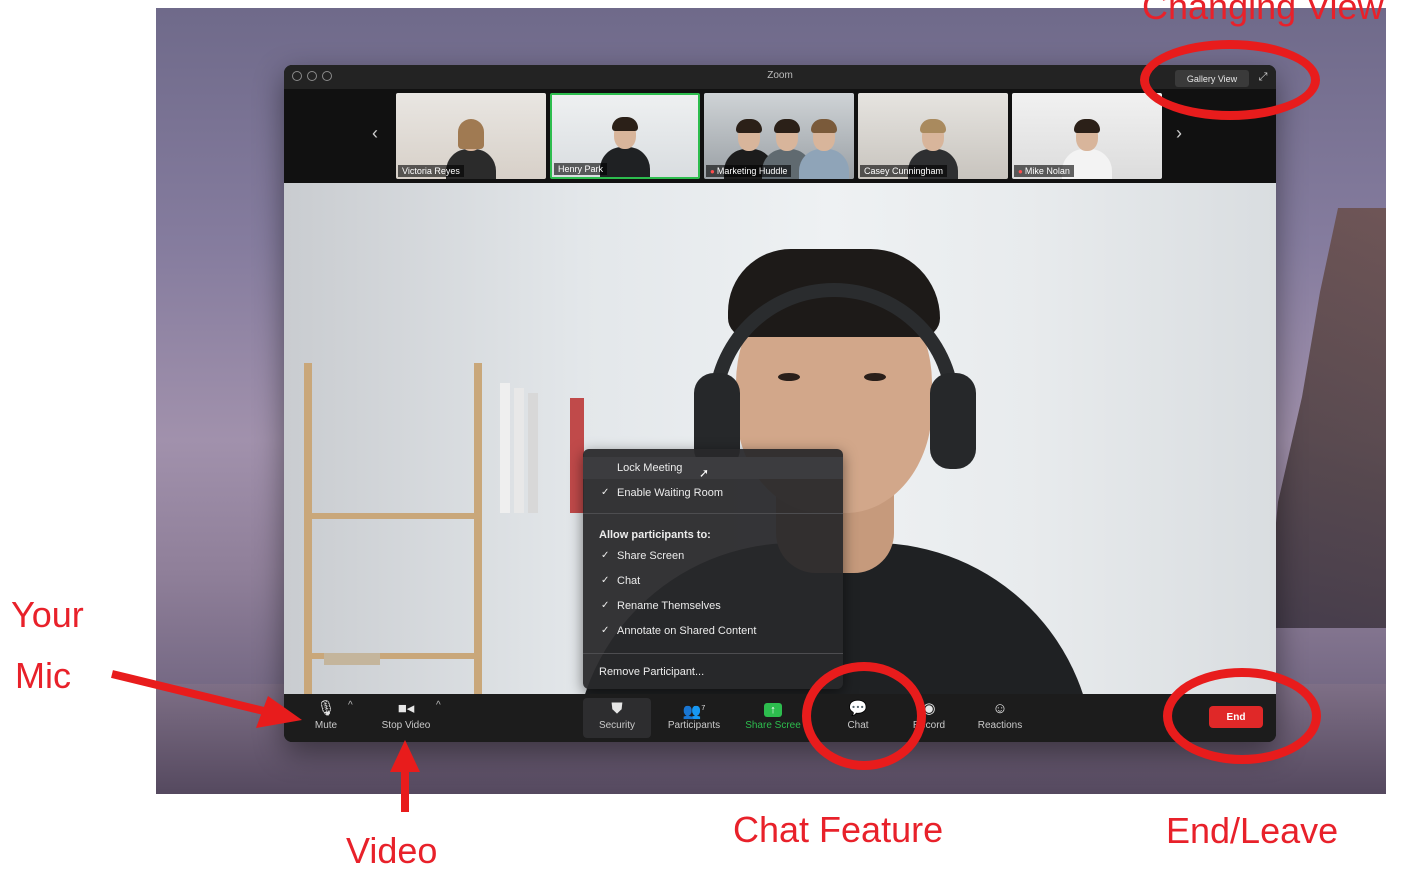 The height and width of the screenshot is (872, 1405). What do you see at coordinates (406, 708) in the screenshot?
I see `video-camera-icon: ■◂` at bounding box center [406, 708].